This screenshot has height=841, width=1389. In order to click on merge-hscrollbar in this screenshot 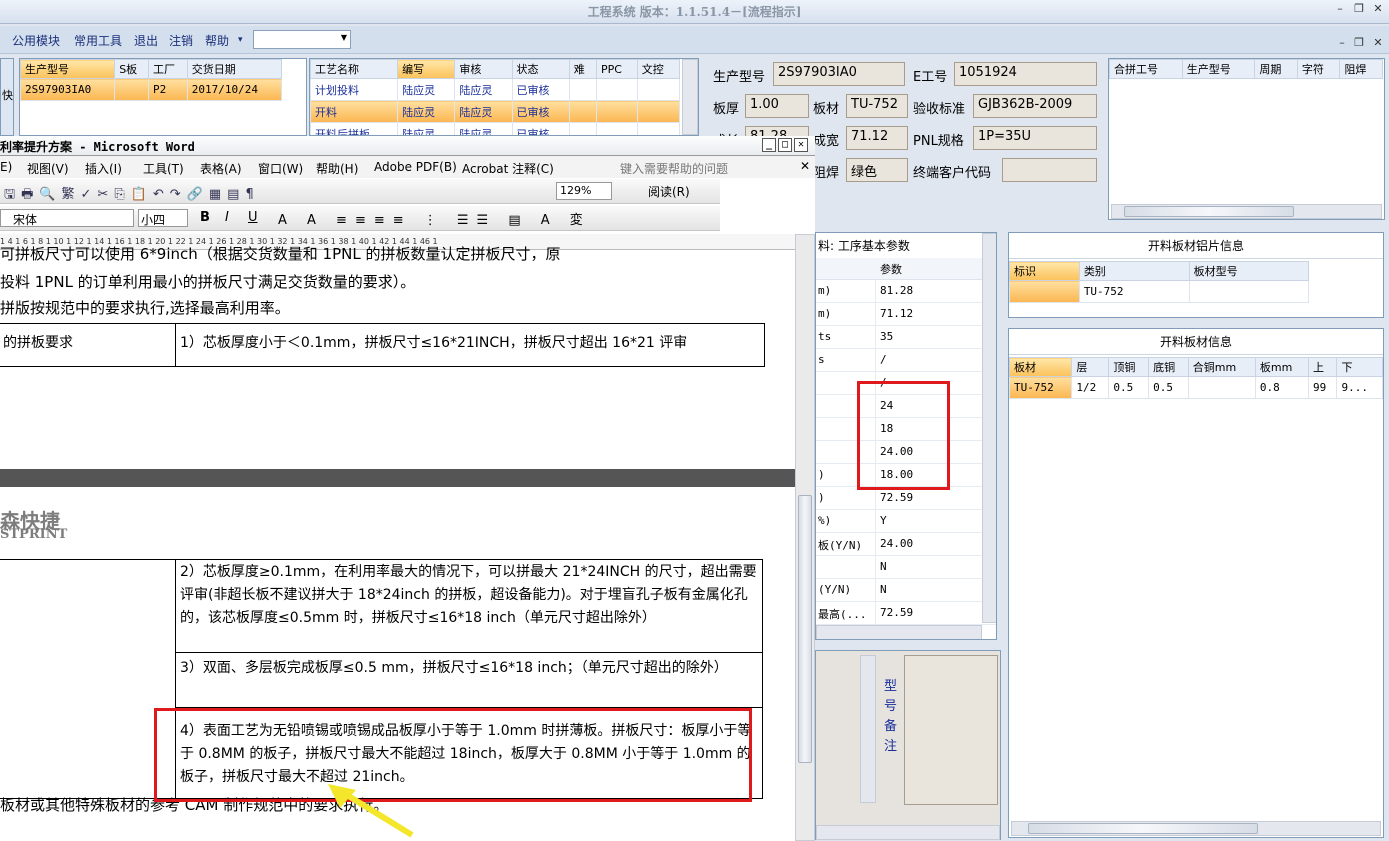, I will do `click(1246, 211)`.